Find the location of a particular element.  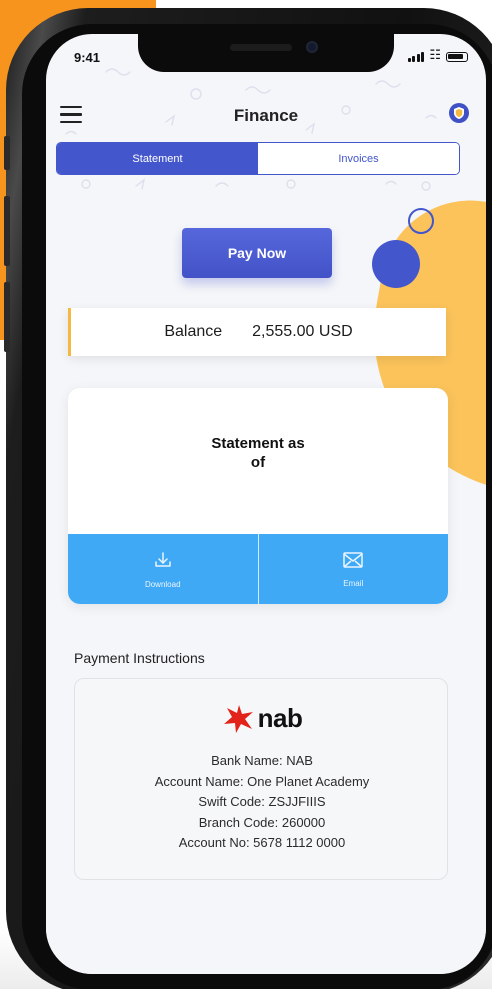

payment-instructions-heading: Payment Instructions is located at coordinates (139, 658).